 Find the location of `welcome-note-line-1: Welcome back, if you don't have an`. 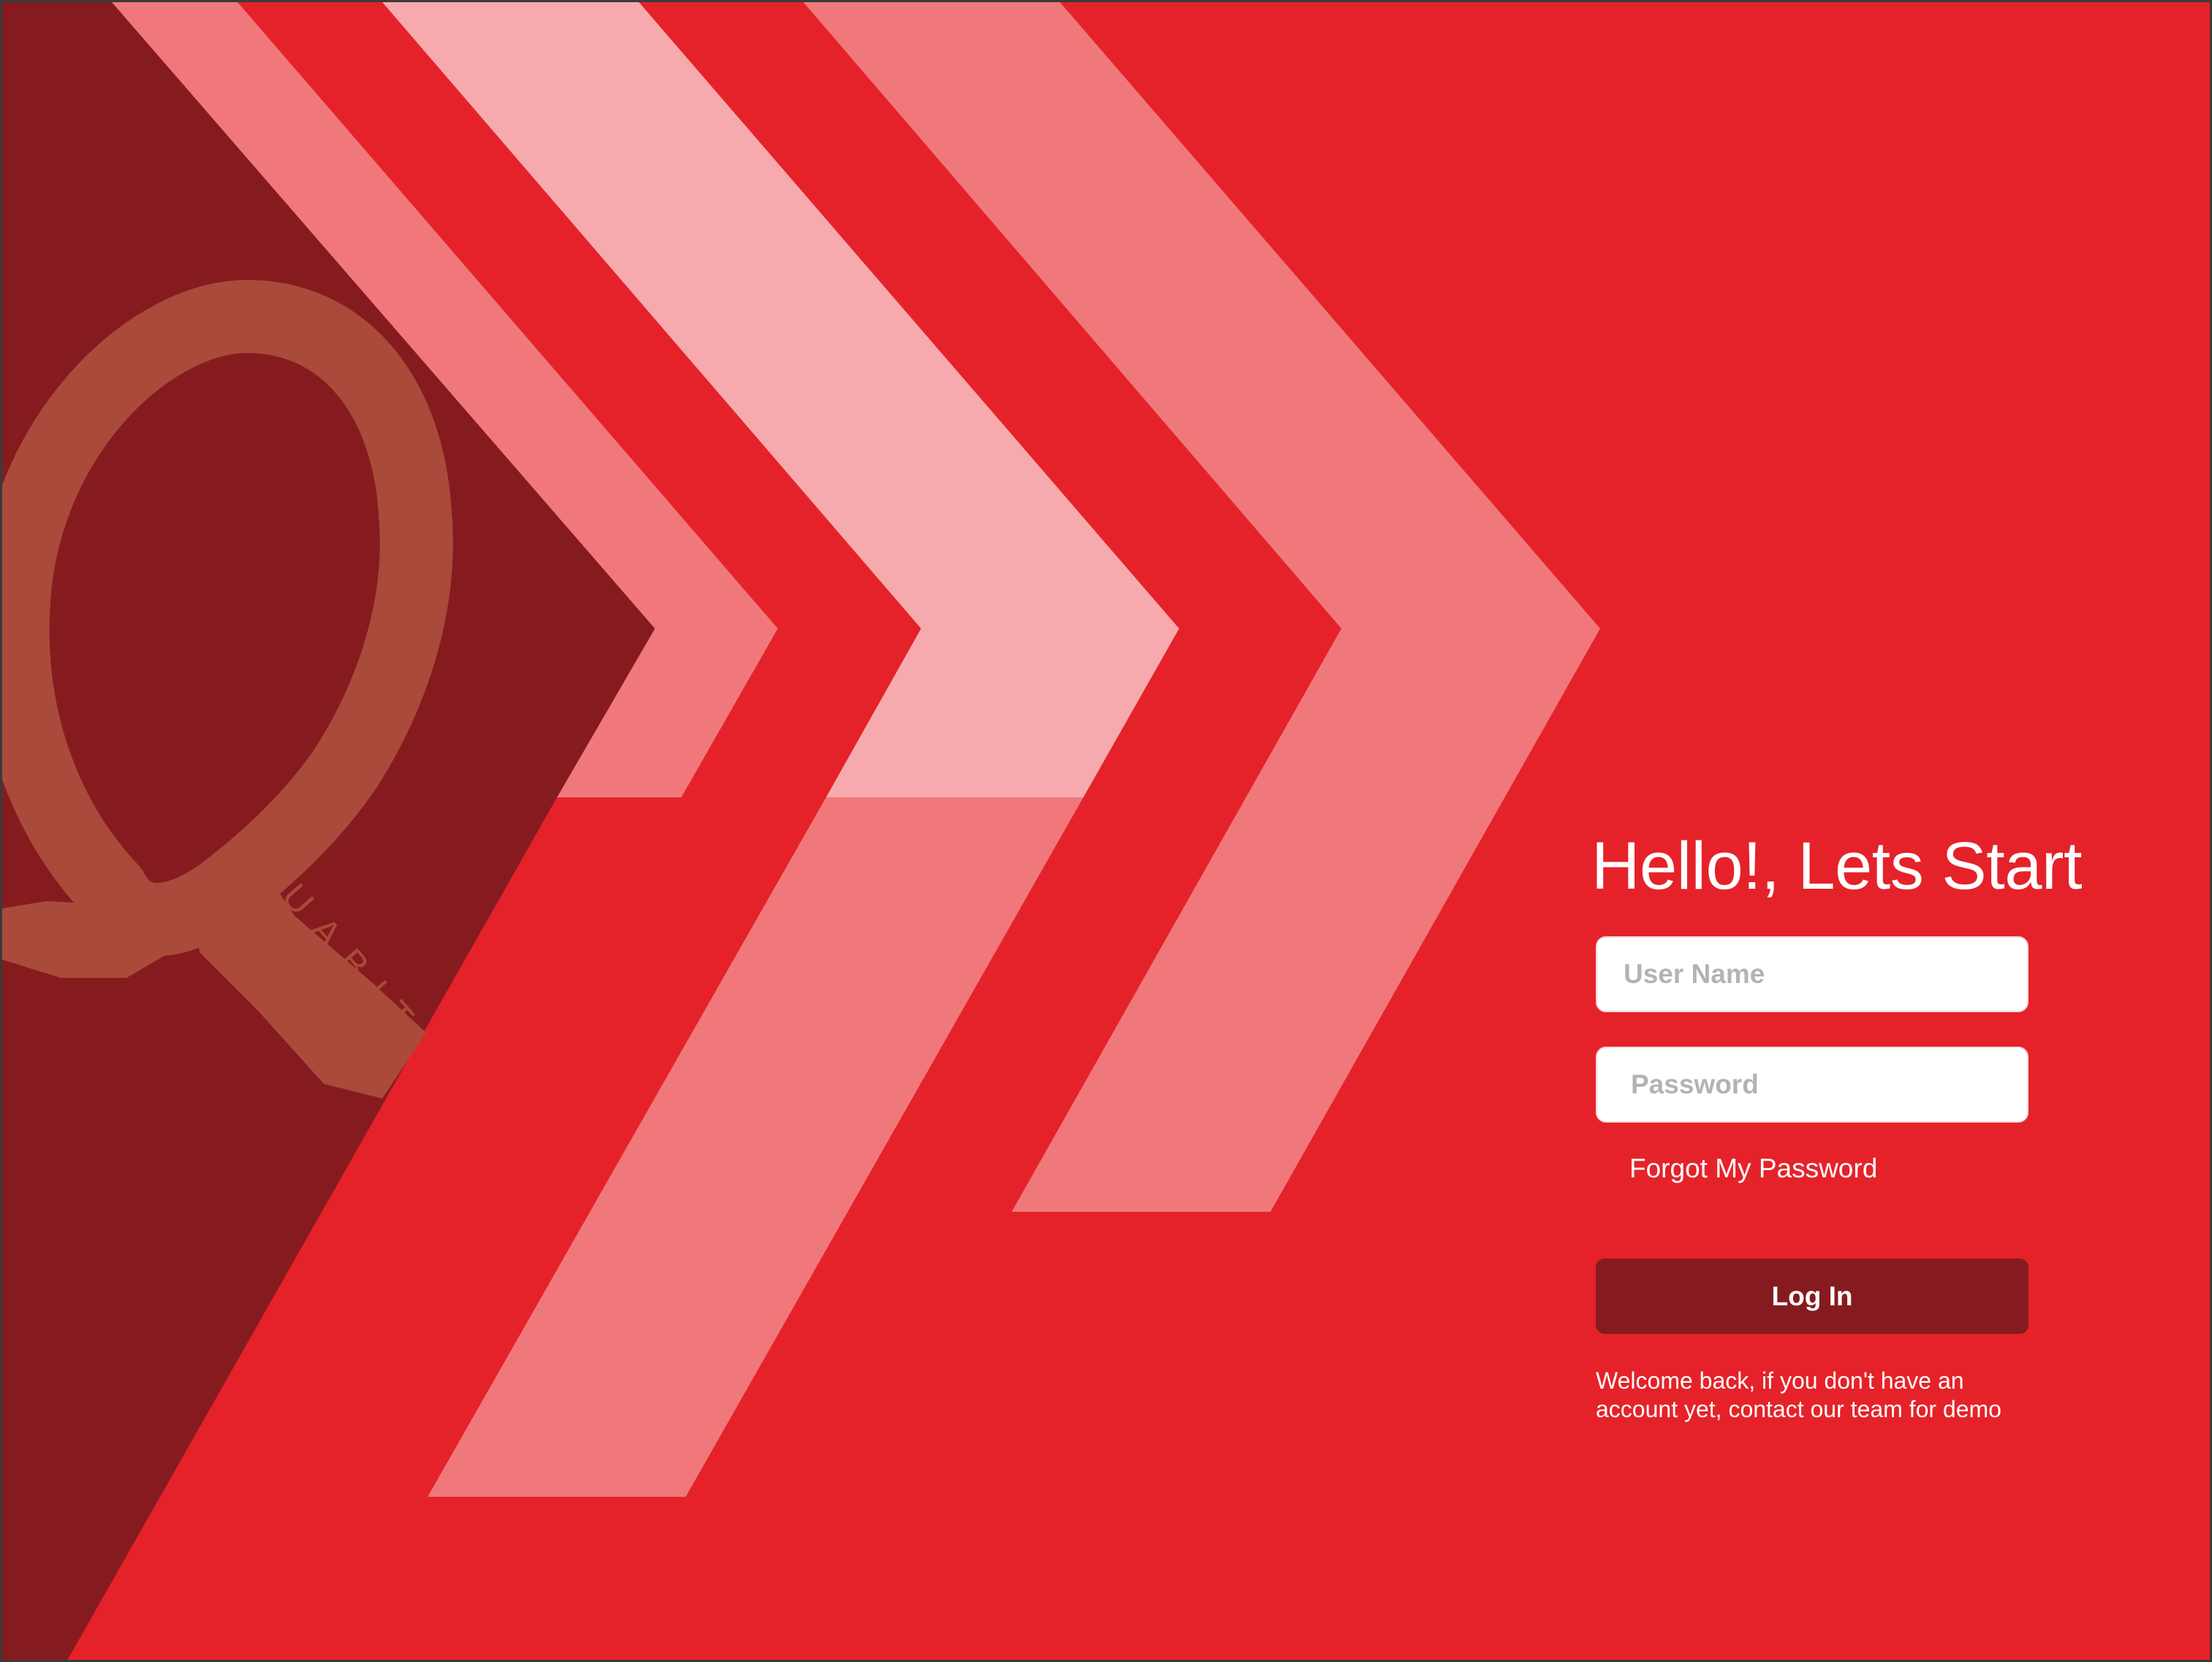

welcome-note-line-1: Welcome back, if you don't have an is located at coordinates (1780, 1380).